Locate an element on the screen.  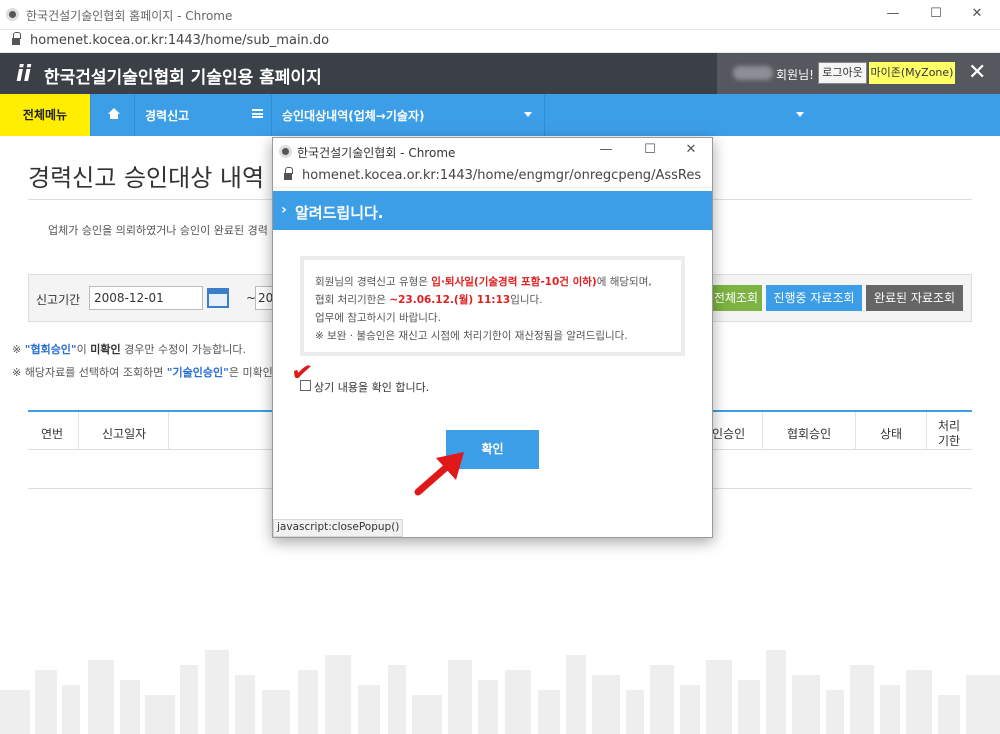
column-header-engineer-approval: 인승인 is located at coordinates (729, 434).